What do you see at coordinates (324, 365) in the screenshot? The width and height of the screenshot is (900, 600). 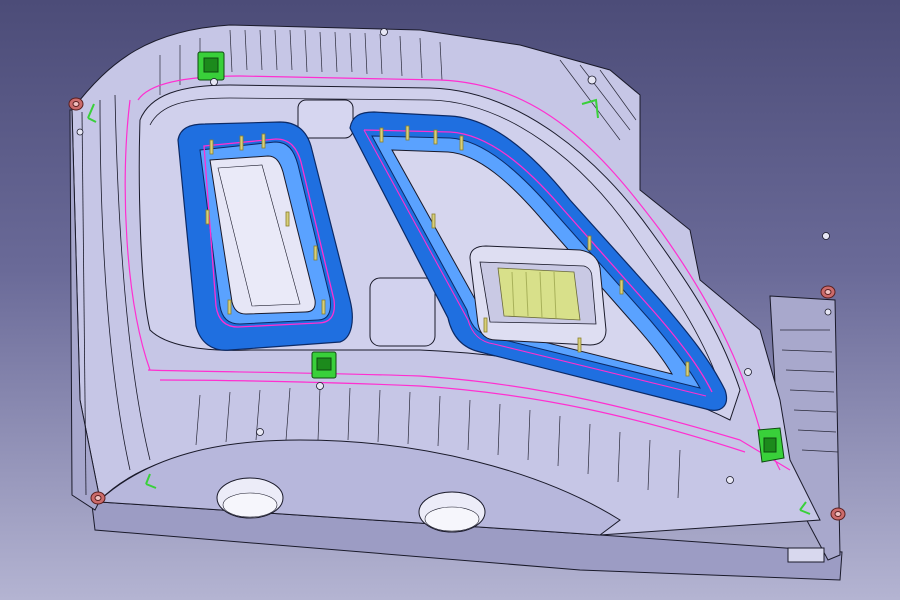 I see `clip-middle` at bounding box center [324, 365].